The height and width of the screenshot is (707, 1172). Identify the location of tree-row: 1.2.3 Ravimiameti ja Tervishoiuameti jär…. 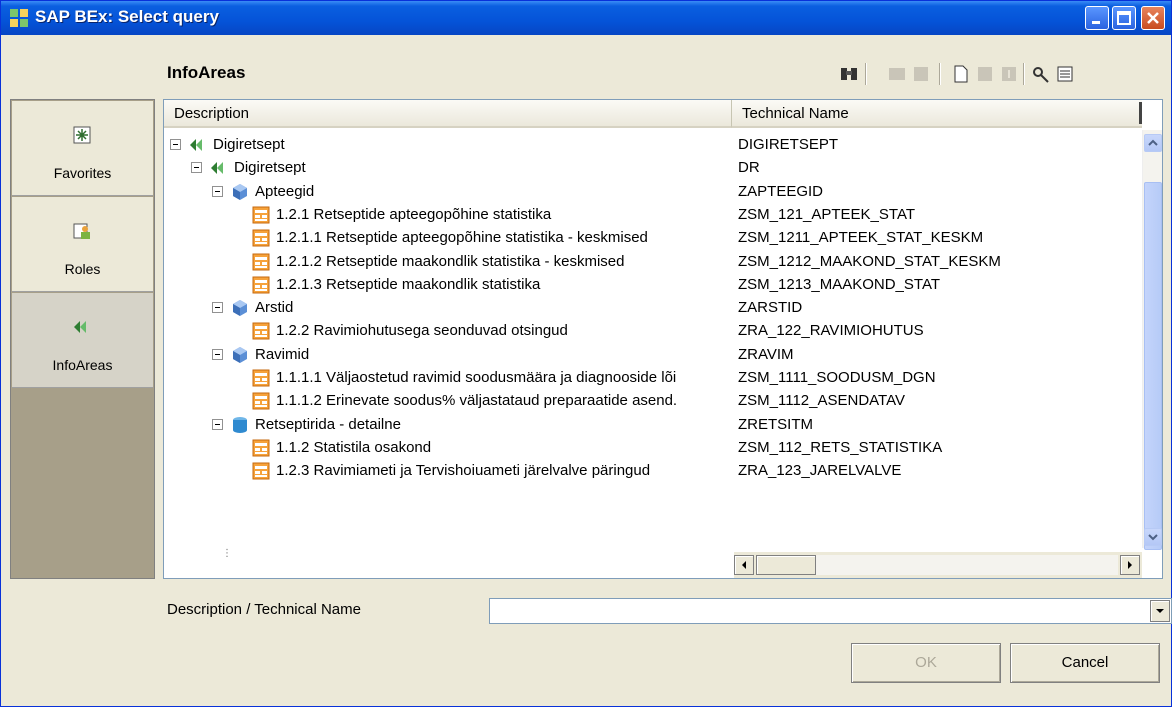
(651, 471).